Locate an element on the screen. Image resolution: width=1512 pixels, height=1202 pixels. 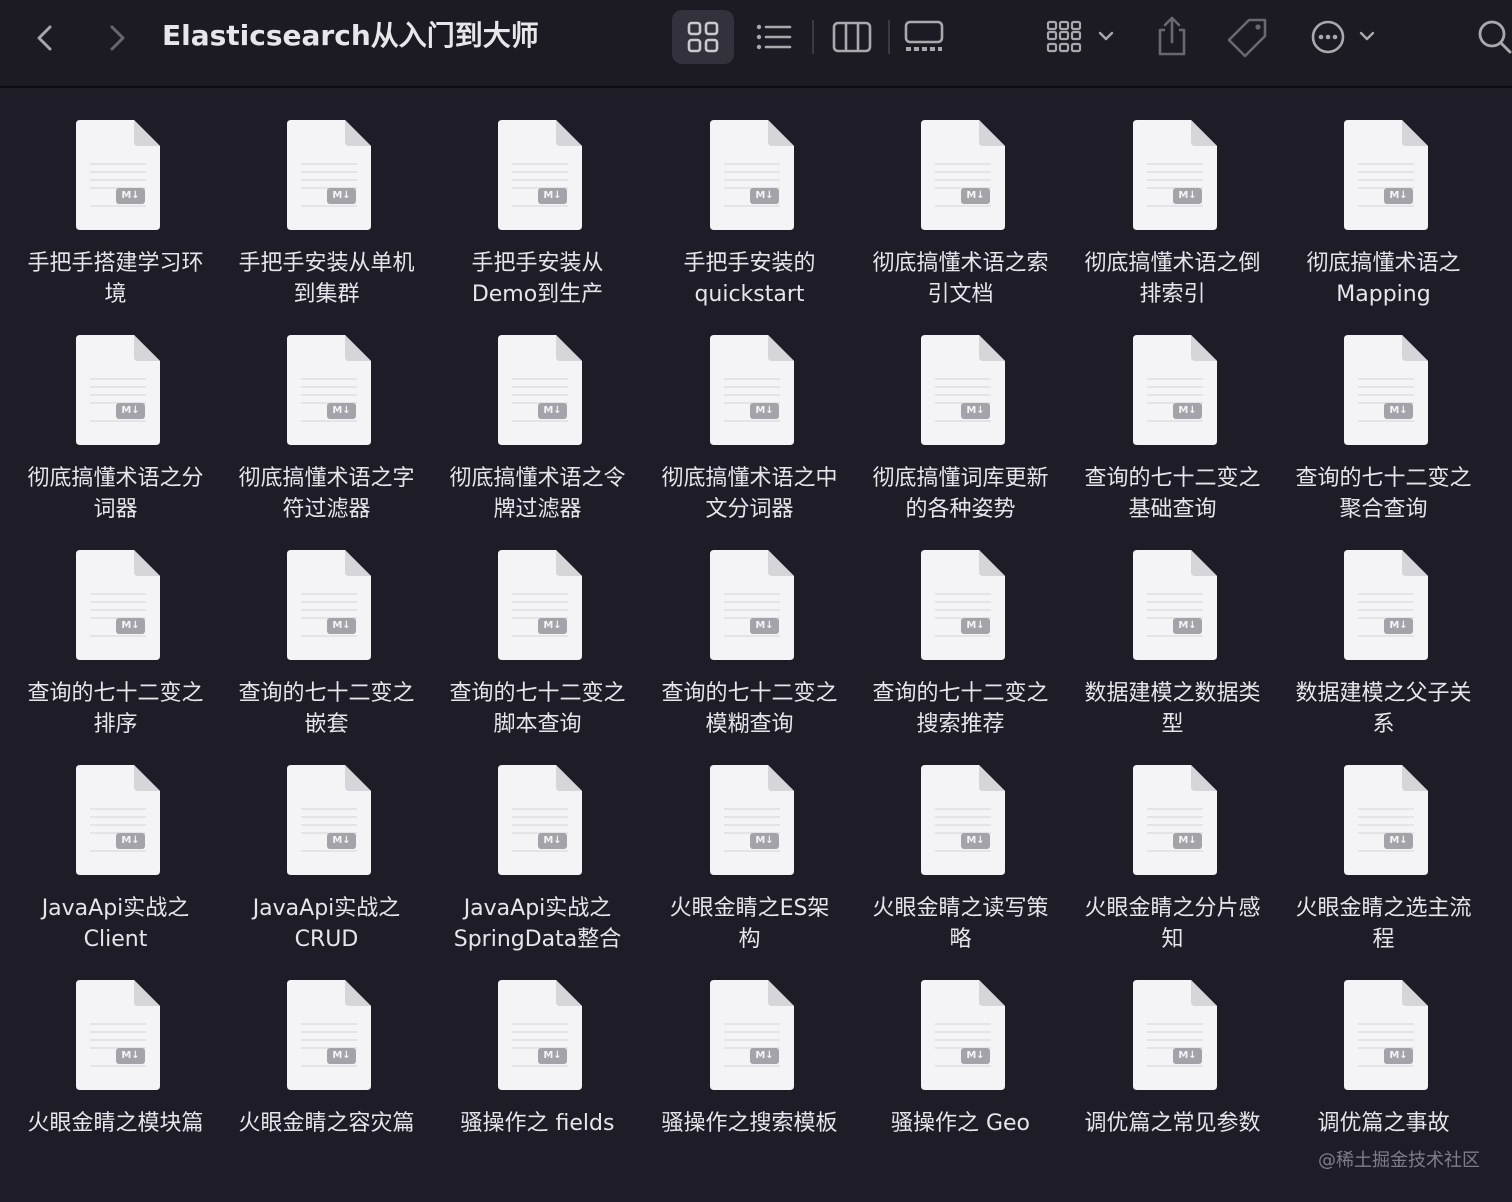
group-by-icon is located at coordinates (1080, 36).